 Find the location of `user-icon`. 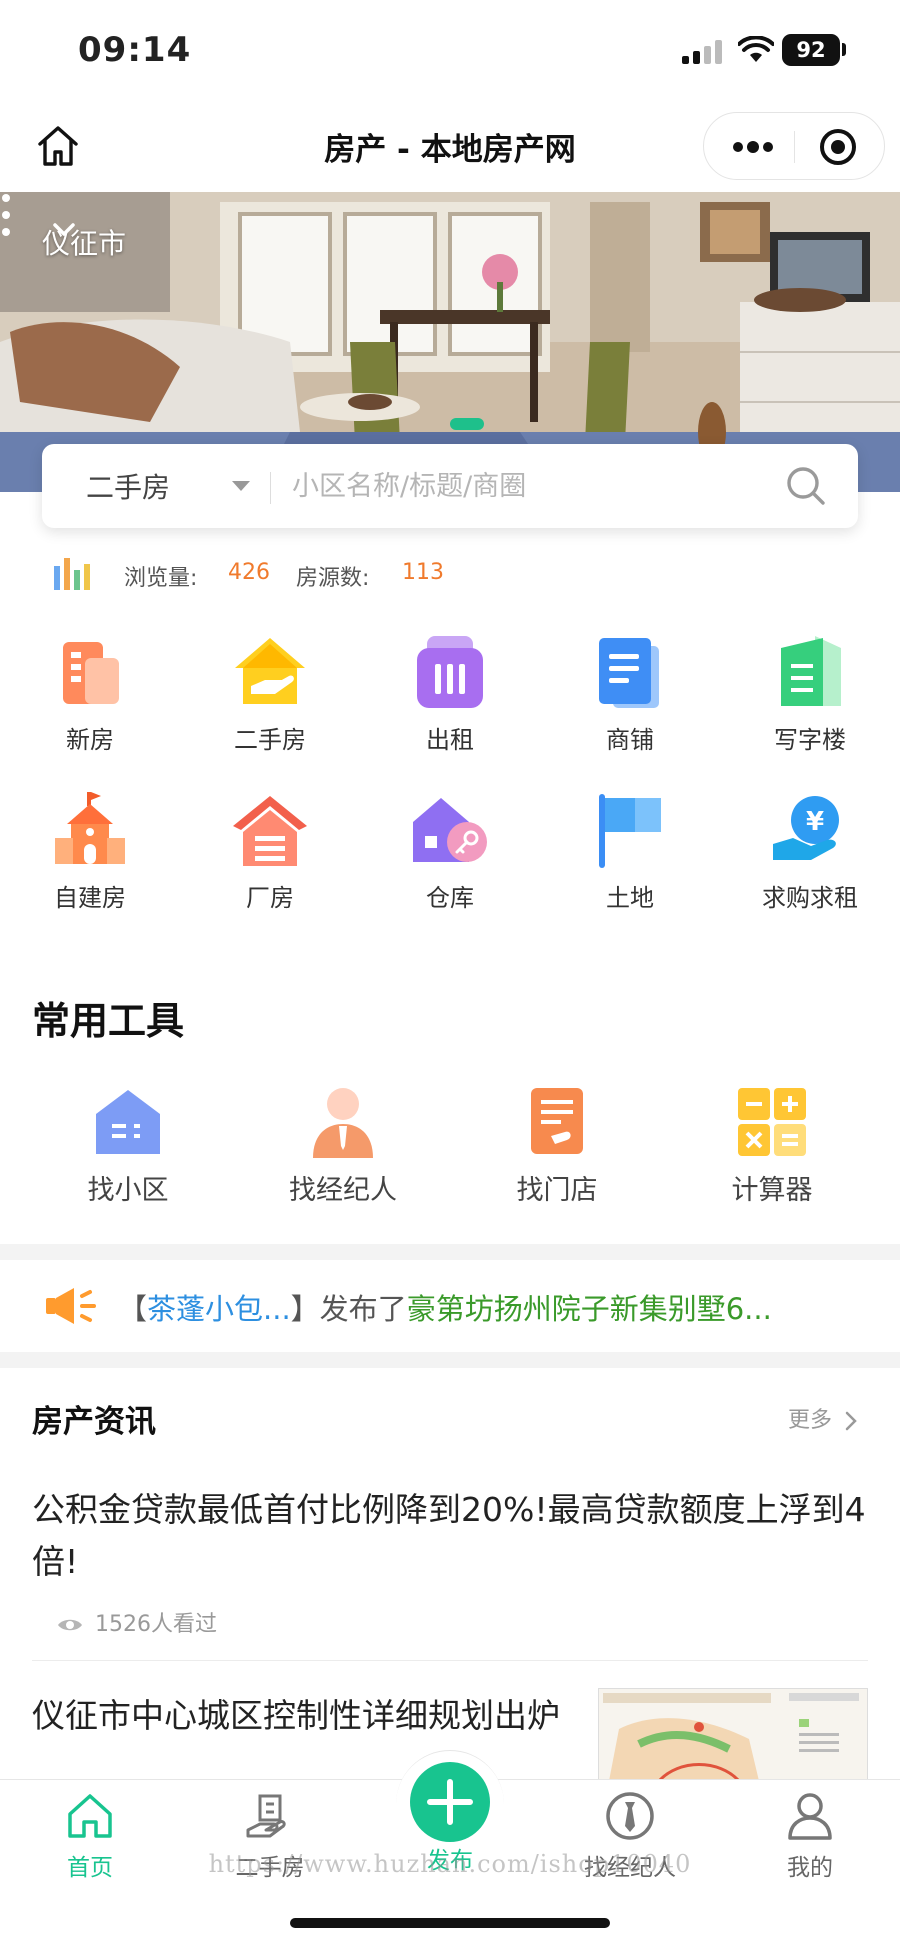

user-icon is located at coordinates (810, 1816).